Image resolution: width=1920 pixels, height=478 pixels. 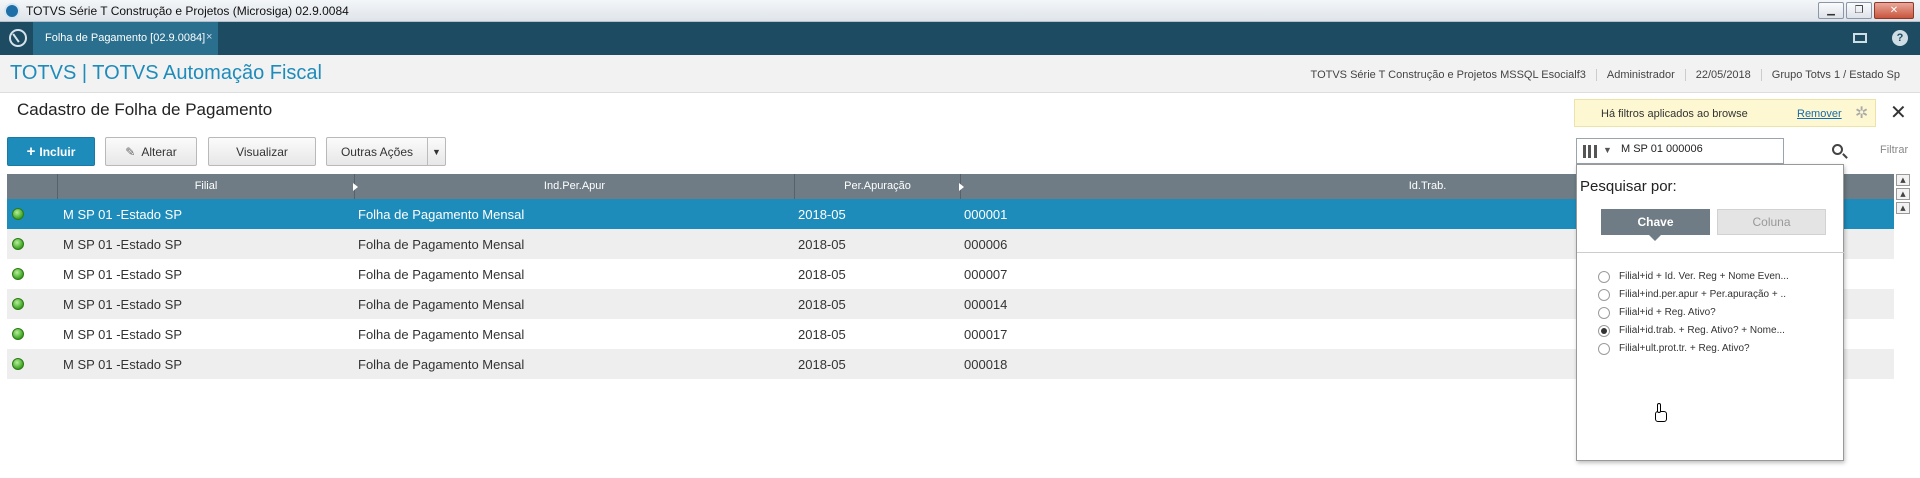 What do you see at coordinates (206, 186) in the screenshot?
I see `header-filial: Filial` at bounding box center [206, 186].